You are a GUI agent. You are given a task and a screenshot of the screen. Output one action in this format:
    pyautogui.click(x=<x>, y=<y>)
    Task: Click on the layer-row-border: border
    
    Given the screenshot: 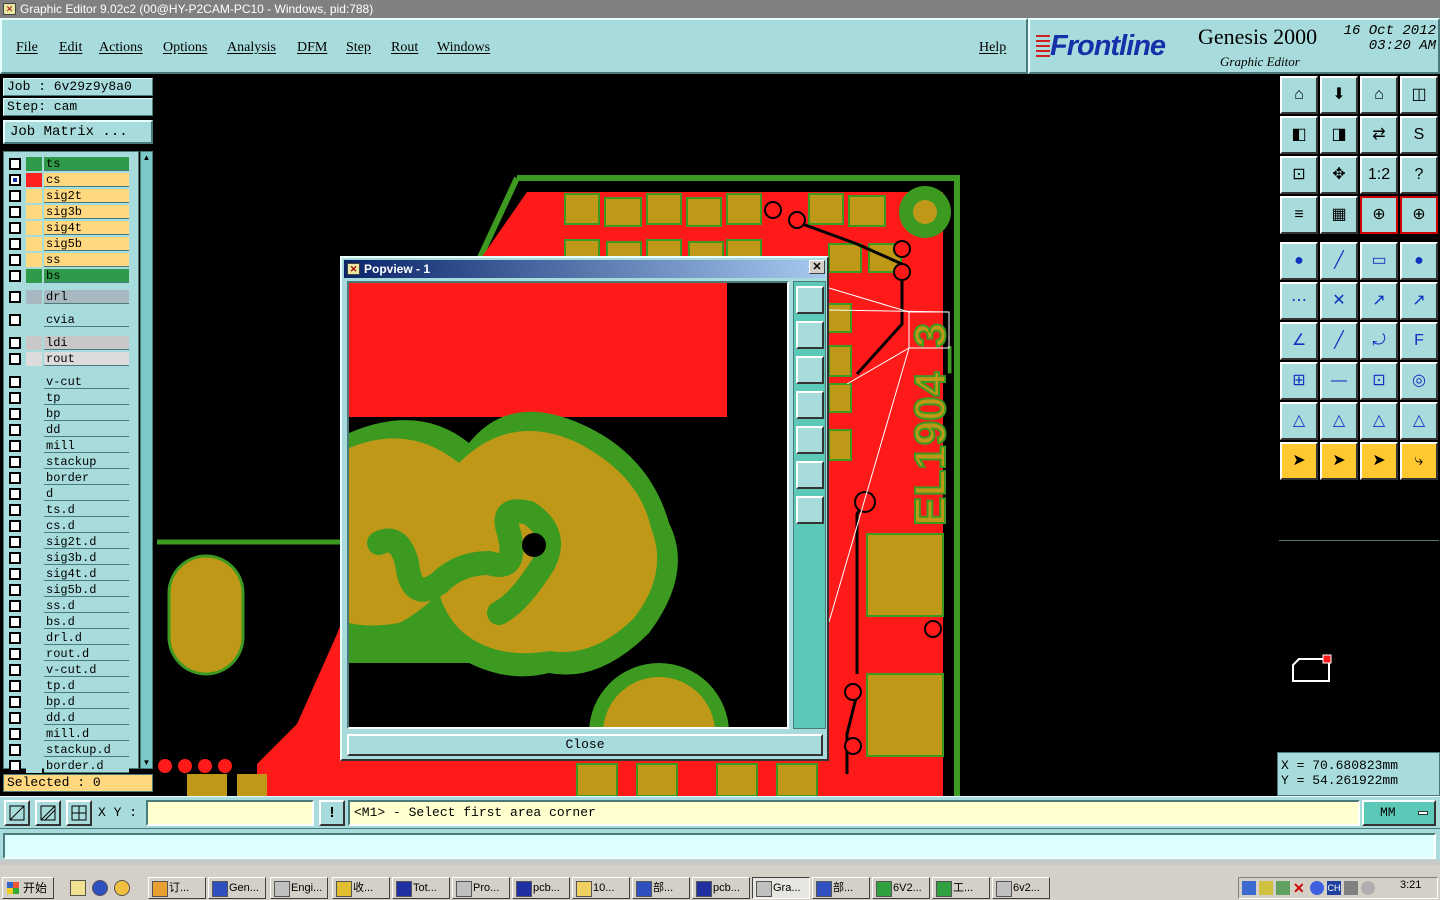 What is the action you would take?
    pyautogui.click(x=68, y=478)
    